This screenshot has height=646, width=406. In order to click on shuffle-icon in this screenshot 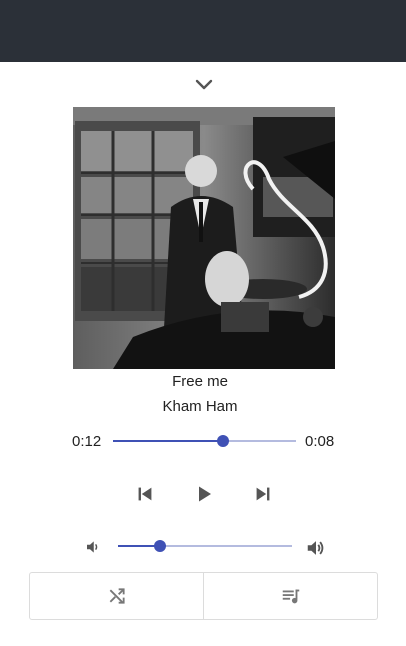, I will do `click(117, 596)`.